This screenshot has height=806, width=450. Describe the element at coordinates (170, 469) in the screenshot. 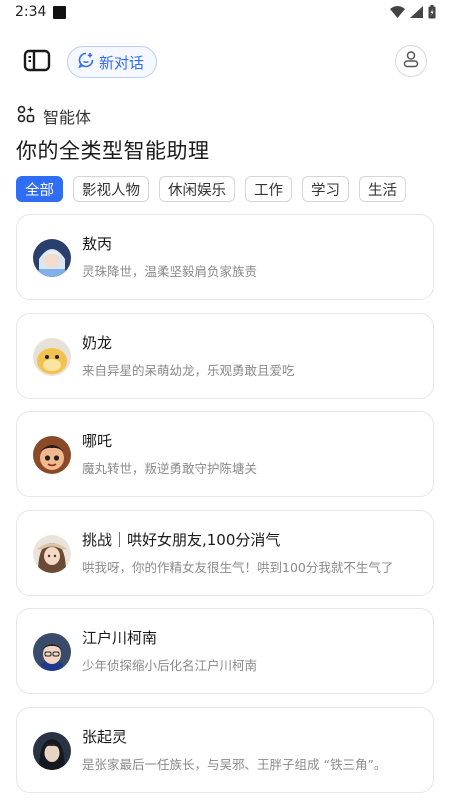

I see `agent-description: 魔丸转世，叛逆勇敢守护陈塘关` at that location.